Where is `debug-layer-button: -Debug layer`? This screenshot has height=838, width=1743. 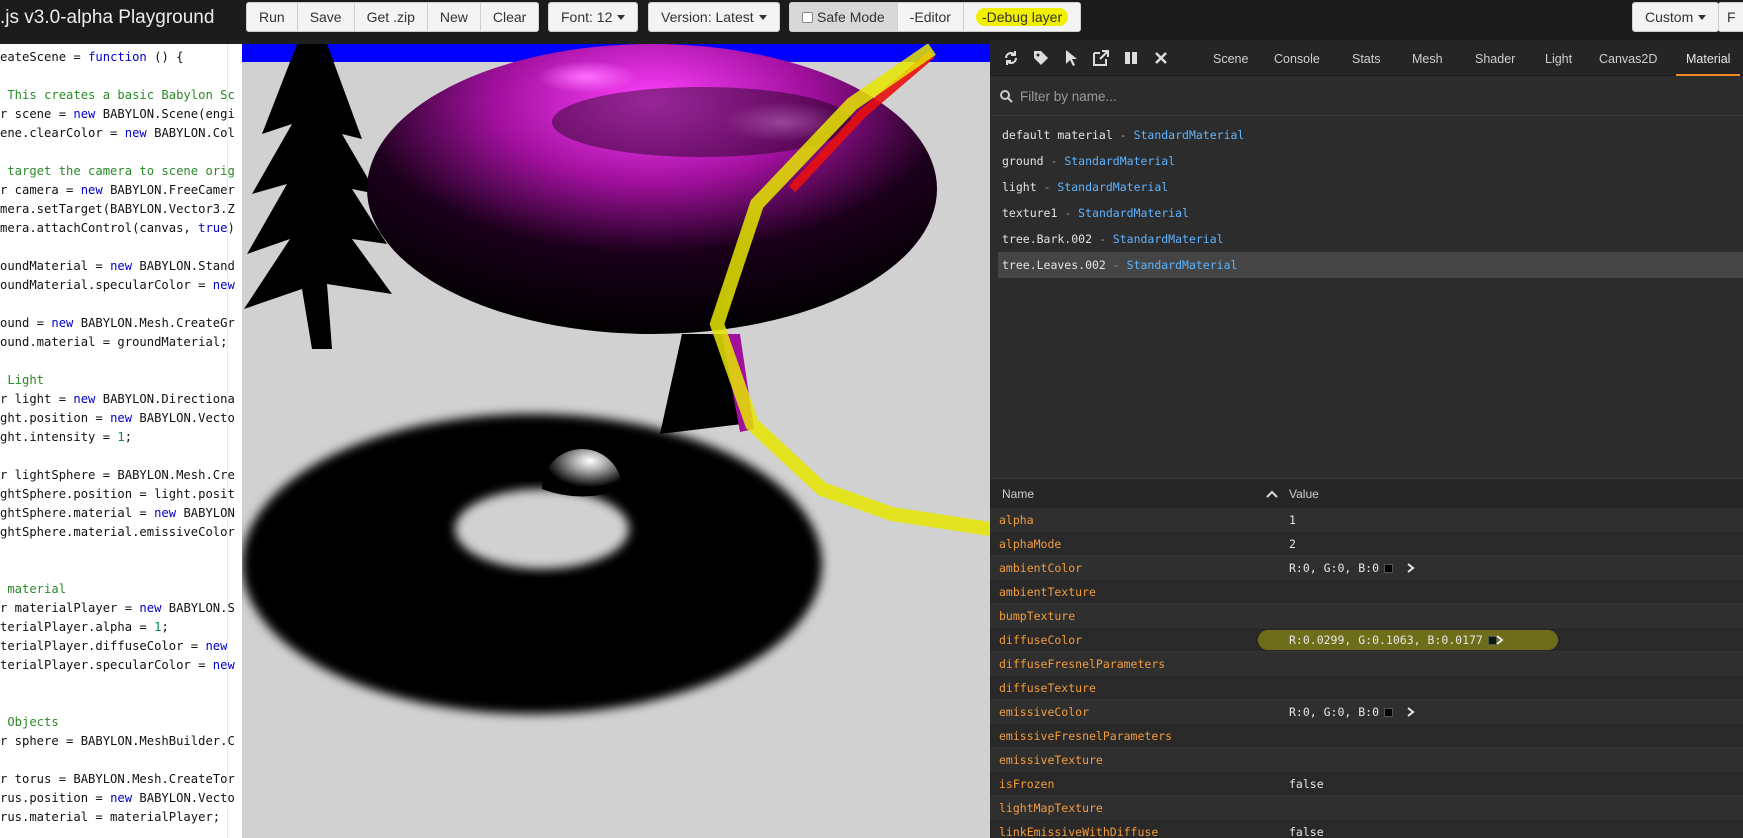
debug-layer-button: -Debug layer is located at coordinates (1022, 17).